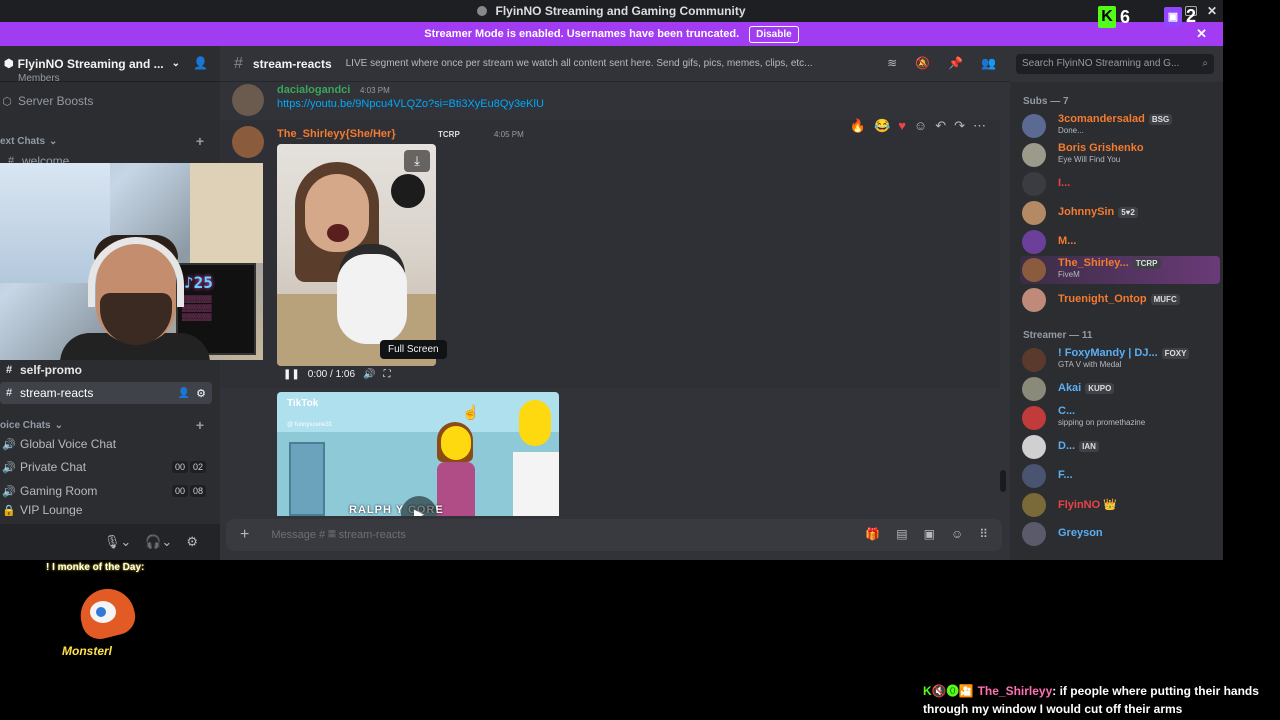 Image resolution: width=1280 pixels, height=720 pixels. Describe the element at coordinates (482, 11) in the screenshot. I see `server-logo-icon` at that location.